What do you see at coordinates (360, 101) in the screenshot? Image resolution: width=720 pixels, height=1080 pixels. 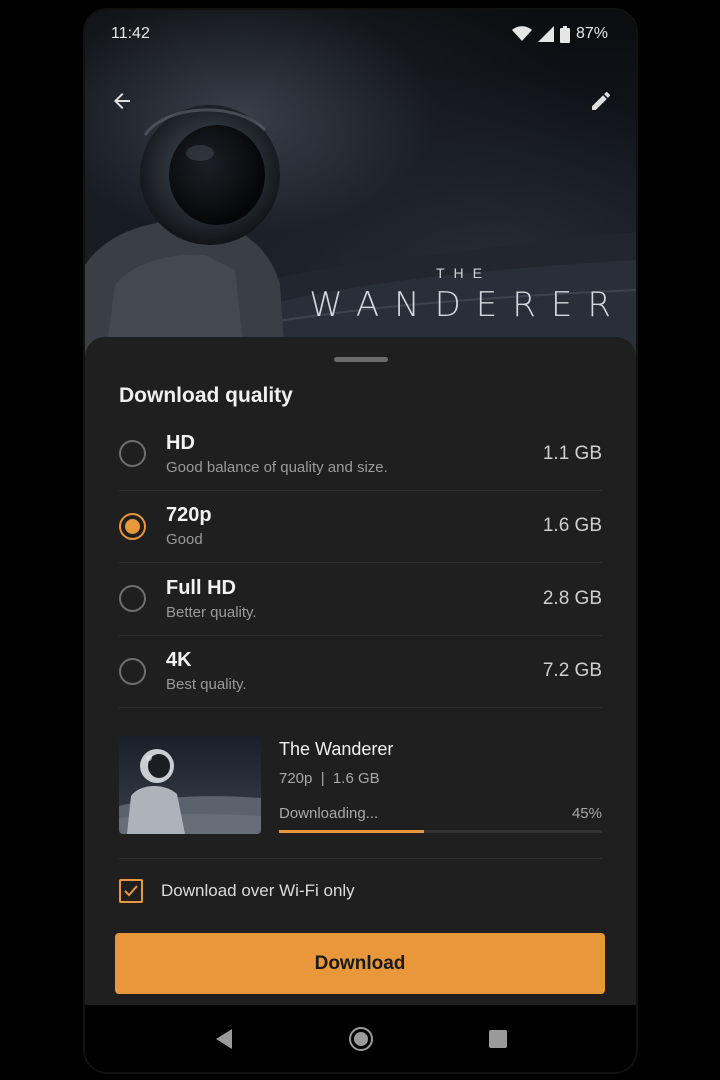 I see `hero-toolbar` at bounding box center [360, 101].